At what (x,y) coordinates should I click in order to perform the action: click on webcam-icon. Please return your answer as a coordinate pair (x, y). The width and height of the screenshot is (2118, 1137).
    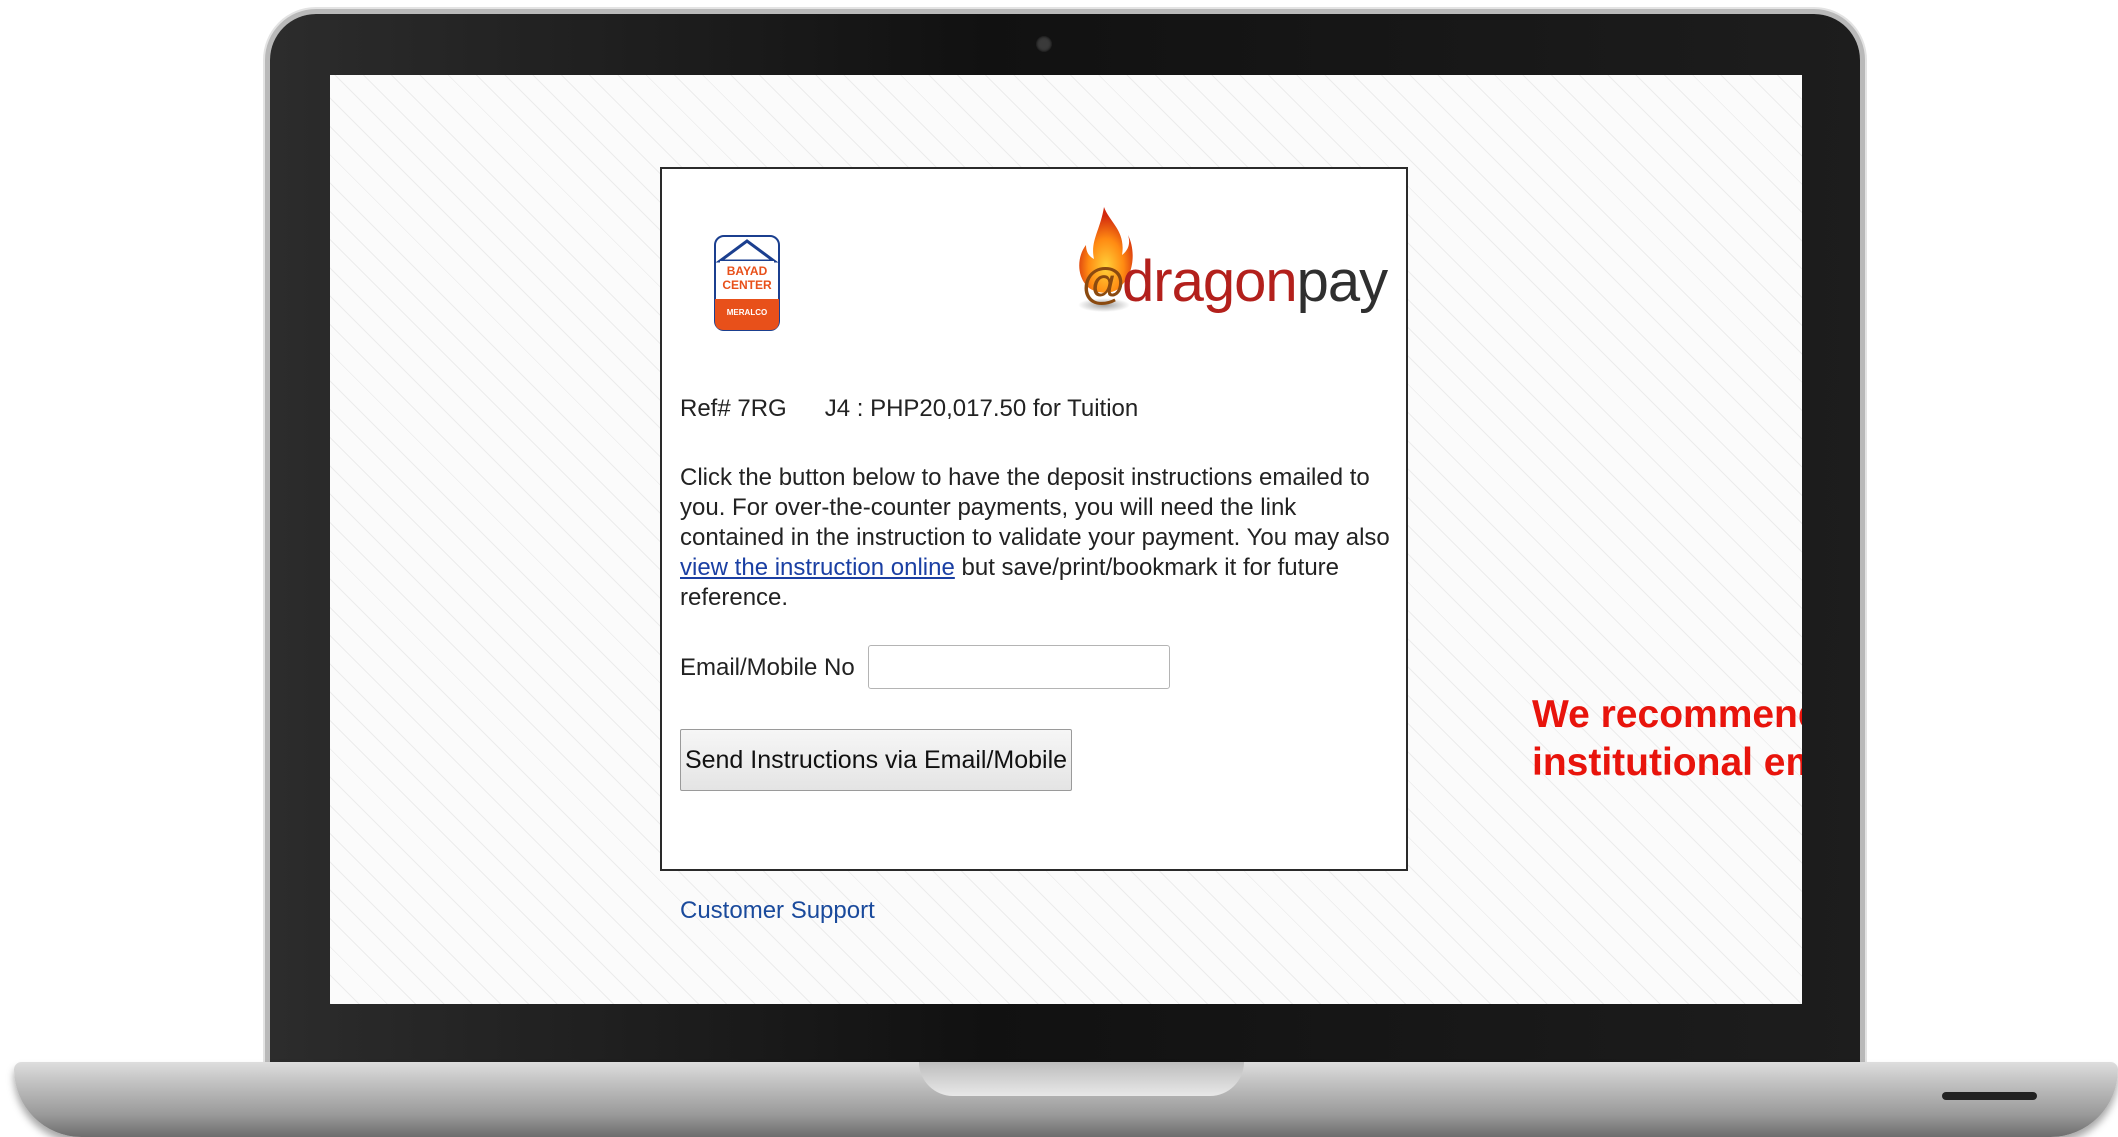
    Looking at the image, I should click on (1044, 44).